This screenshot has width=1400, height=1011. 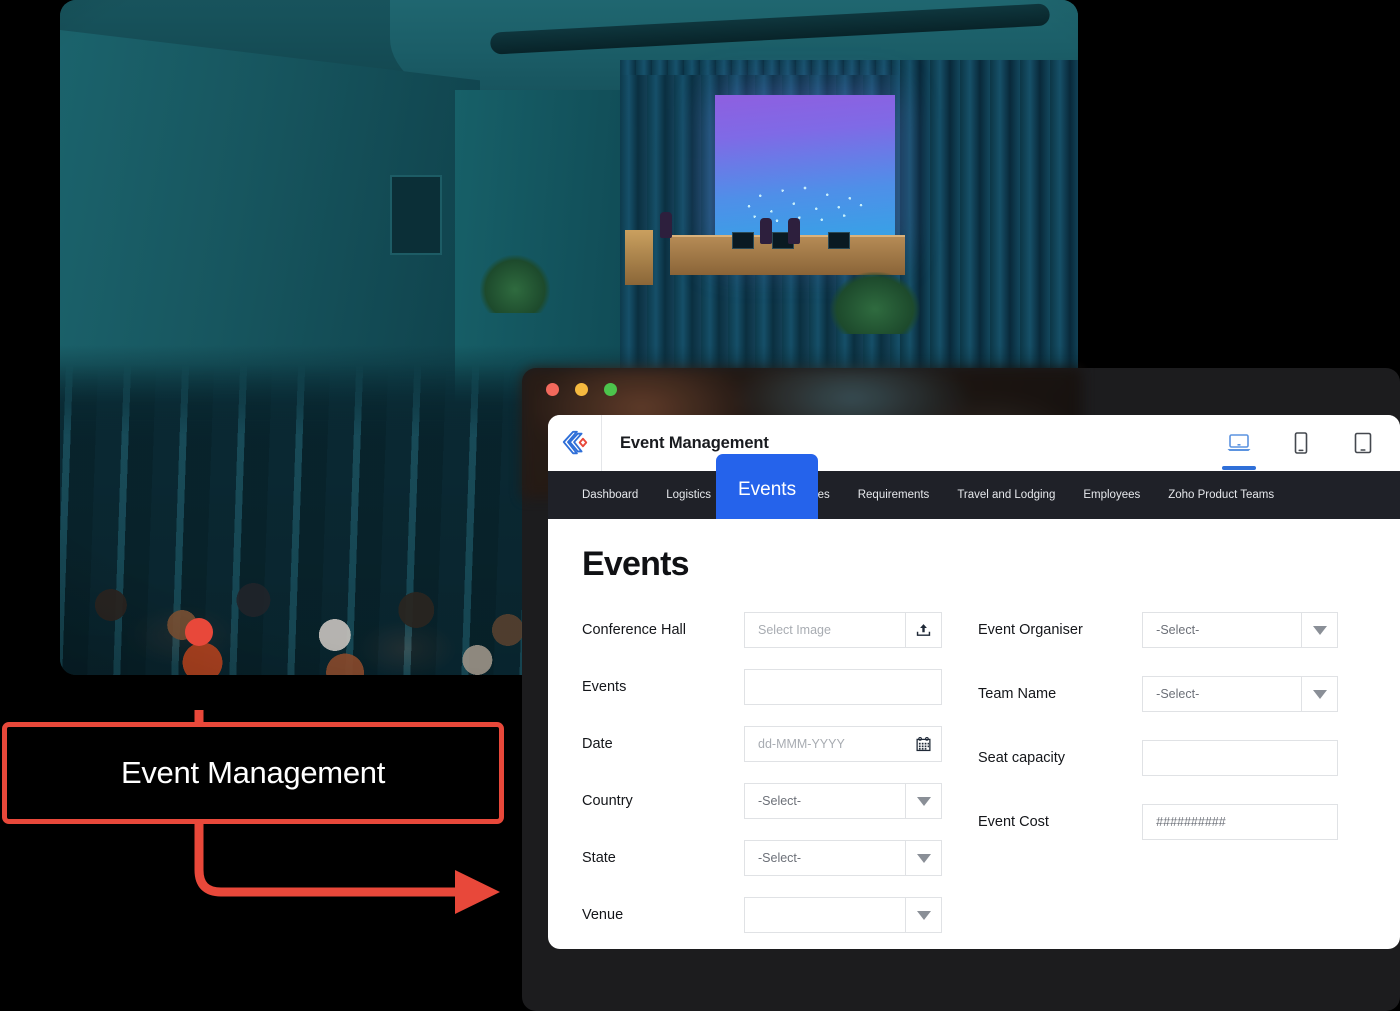 I want to click on event-cost-input: ##########, so click(x=1240, y=822).